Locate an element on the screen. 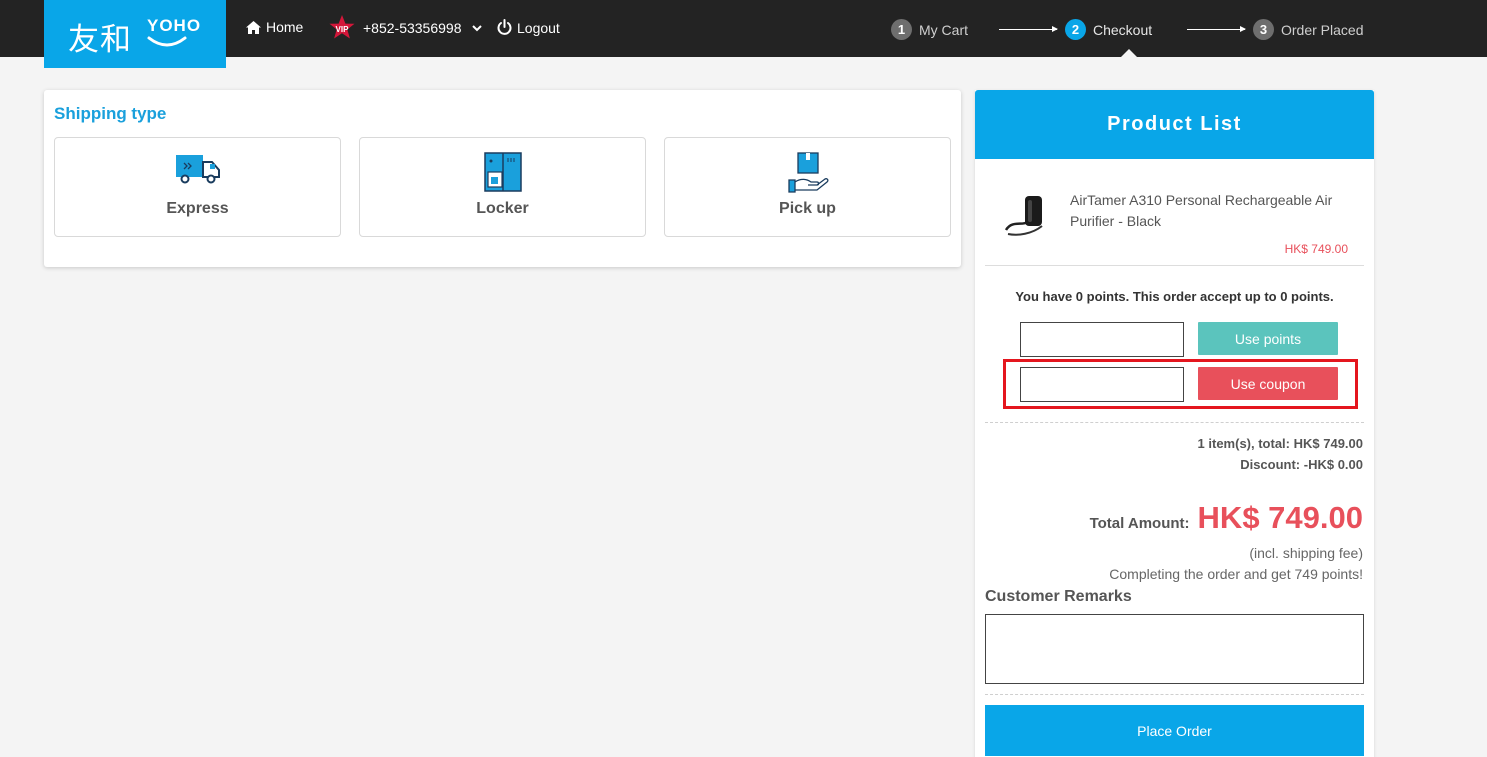 This screenshot has width=1487, height=757. shipping-option-label: Pick up is located at coordinates (807, 208).